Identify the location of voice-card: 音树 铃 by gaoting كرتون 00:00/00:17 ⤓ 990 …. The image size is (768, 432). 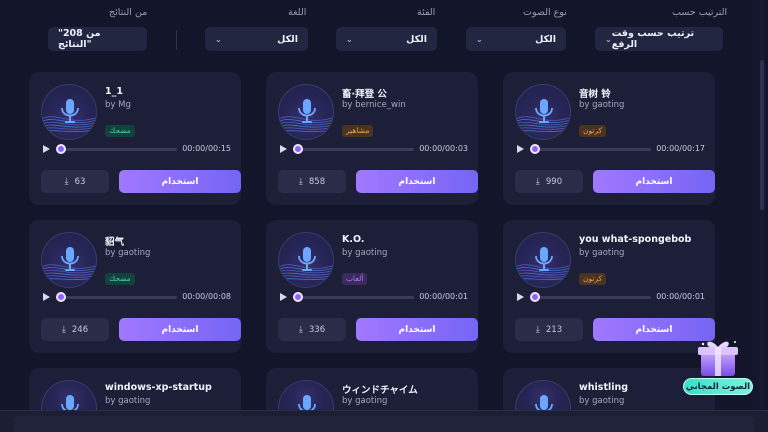
(609, 138).